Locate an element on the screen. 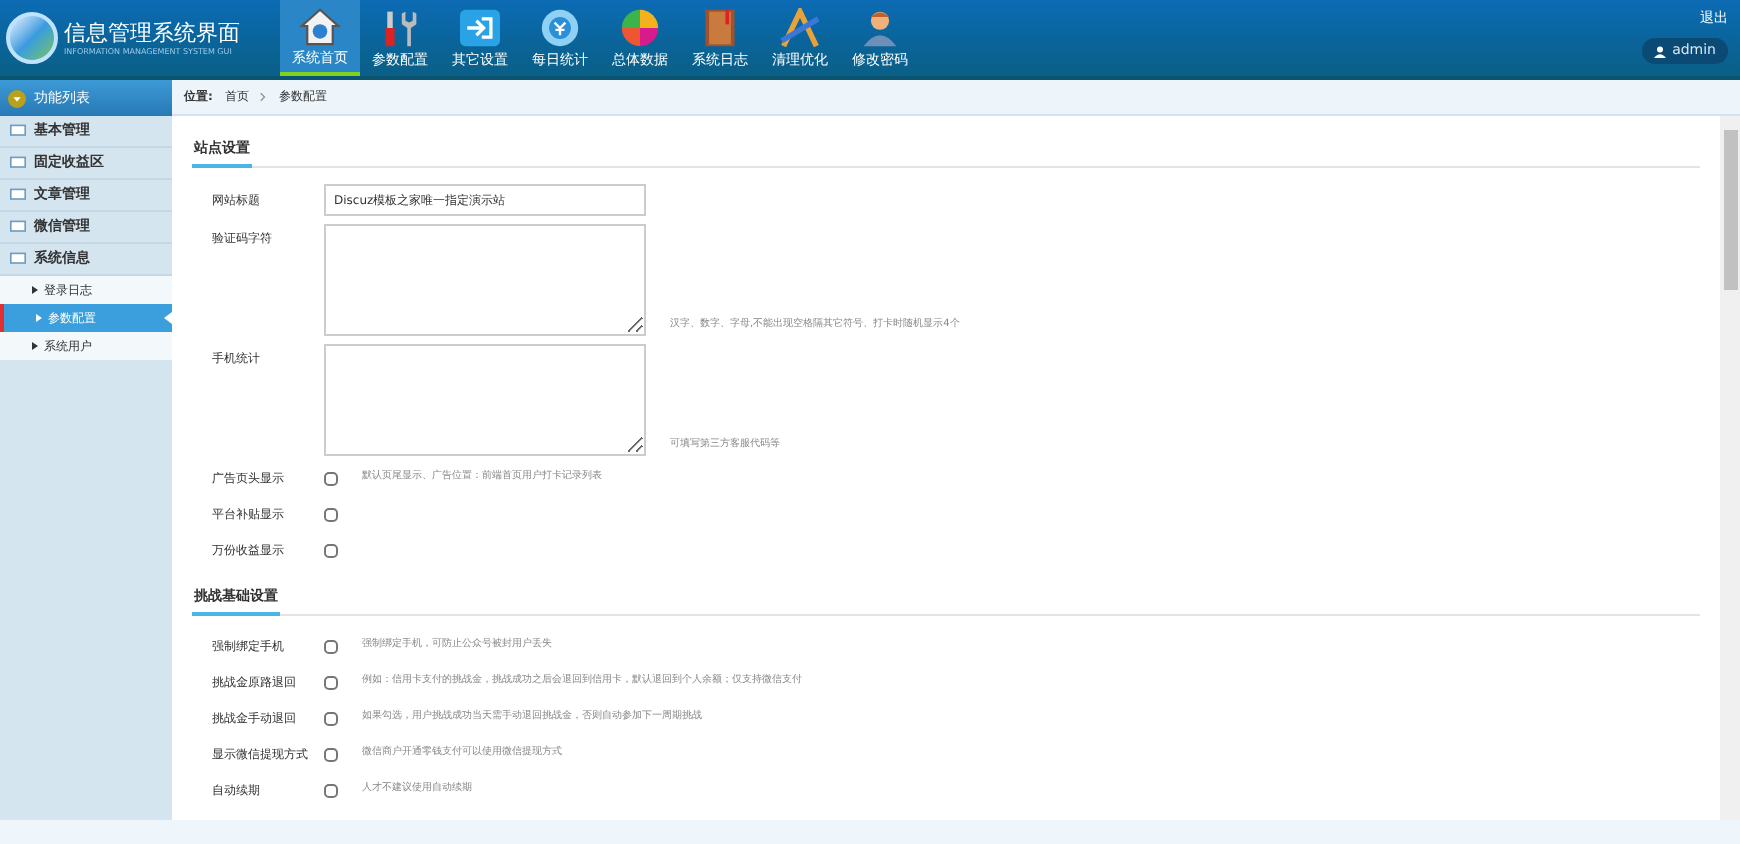 The height and width of the screenshot is (844, 1740). house-icon is located at coordinates (320, 25).